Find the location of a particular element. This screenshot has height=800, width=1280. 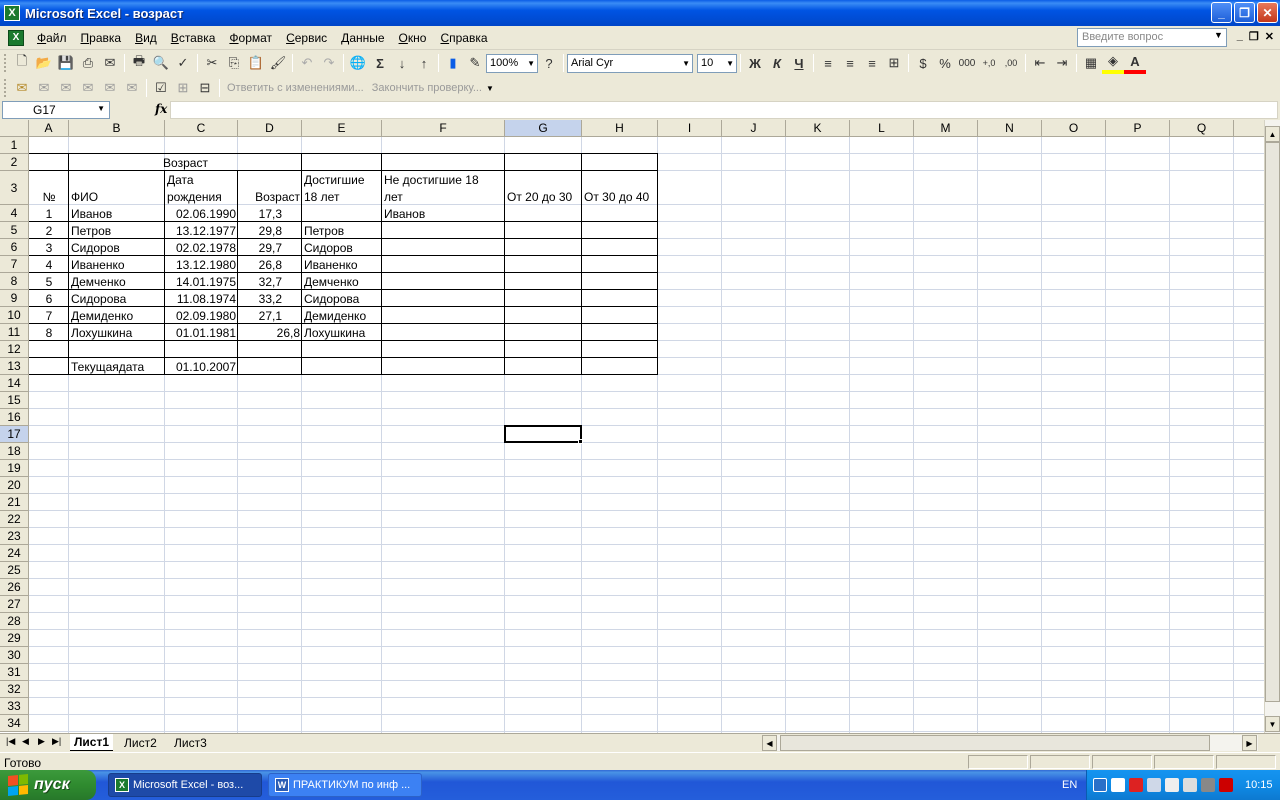

review-icon-4: ✉ is located at coordinates (88, 88).